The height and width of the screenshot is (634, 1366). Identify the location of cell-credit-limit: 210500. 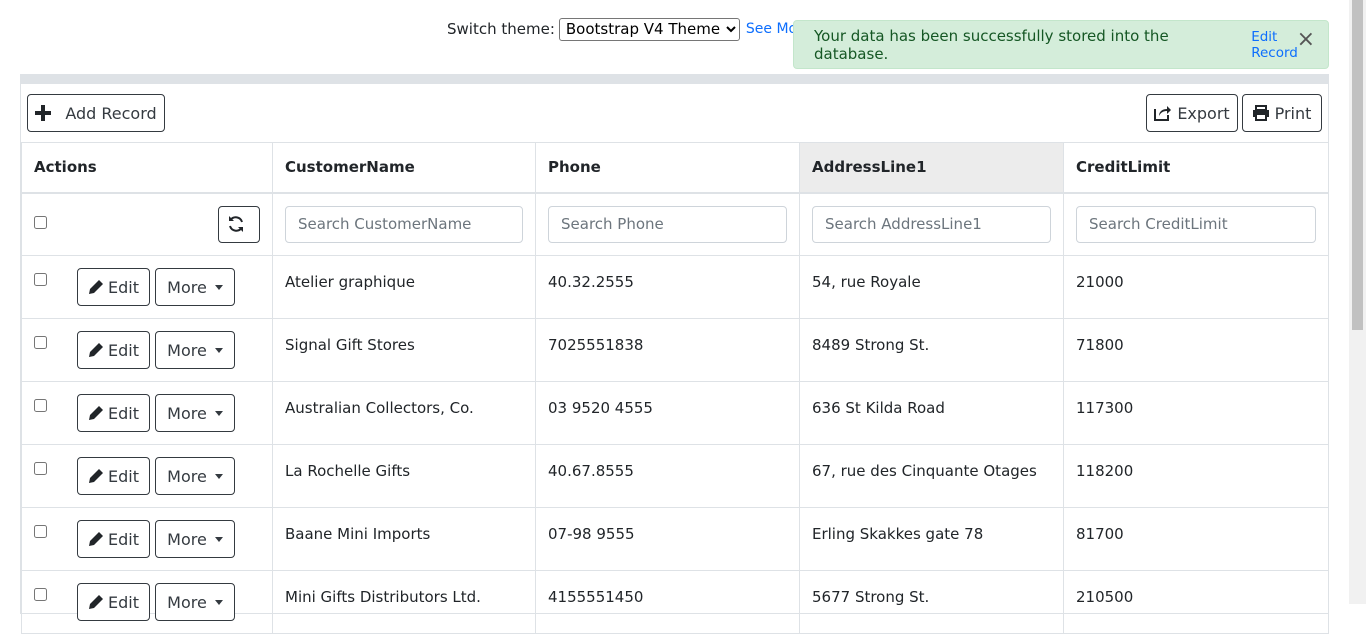
(1196, 602).